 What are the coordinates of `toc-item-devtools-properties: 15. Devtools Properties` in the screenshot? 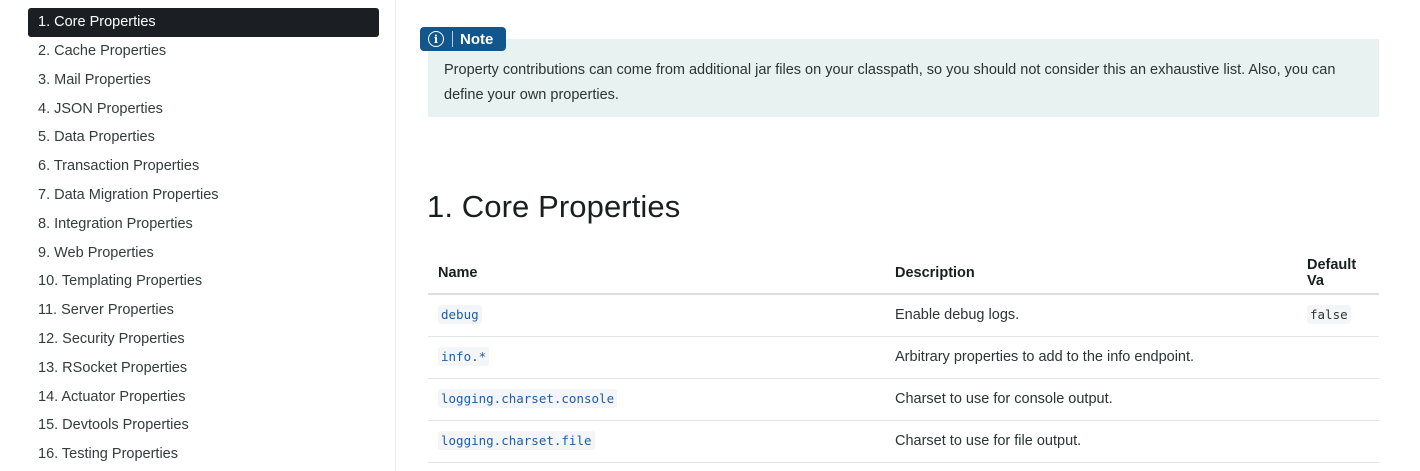 It's located at (203, 425).